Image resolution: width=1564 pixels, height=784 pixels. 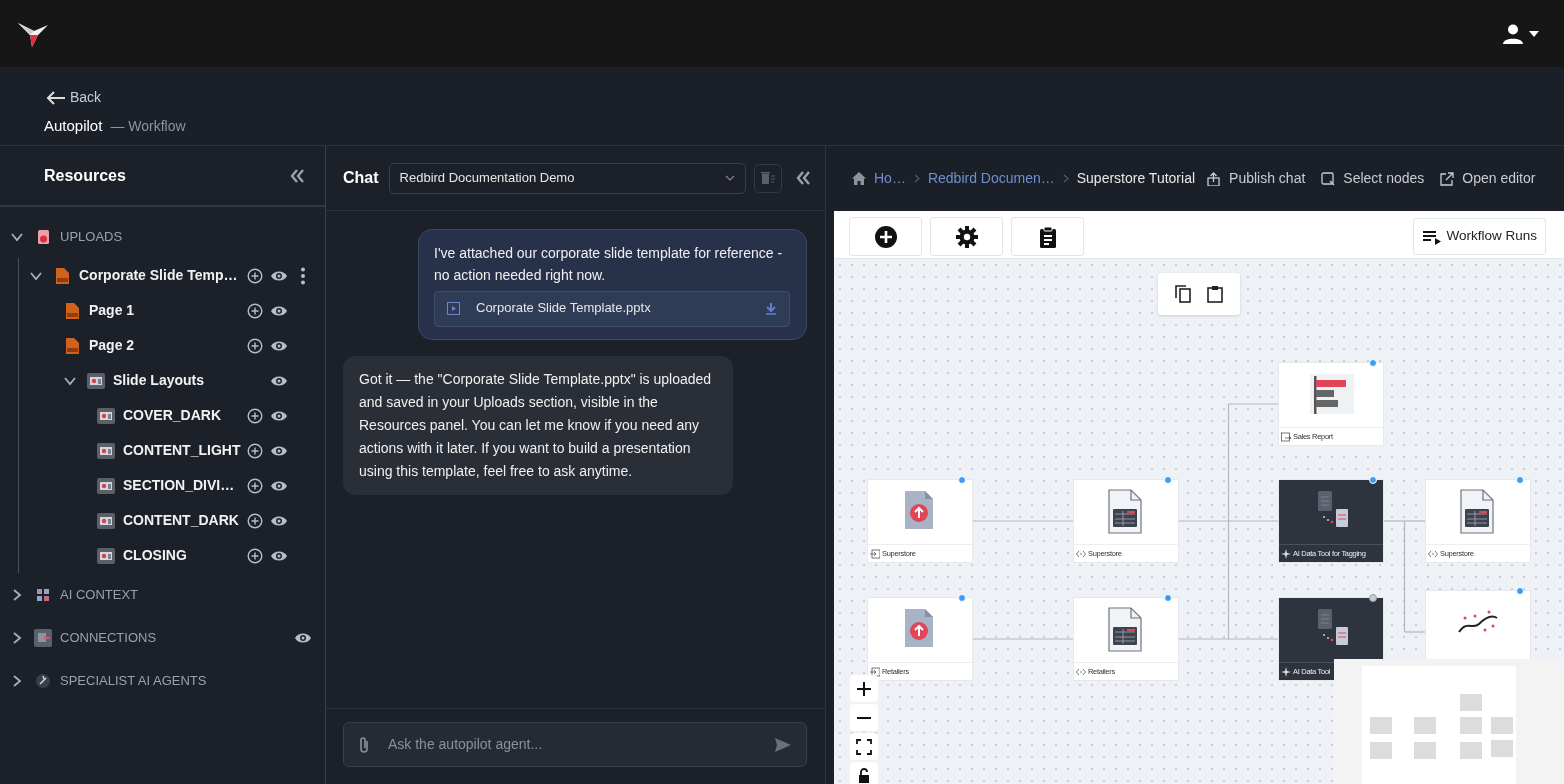 I want to click on settings-button, so click(x=966, y=236).